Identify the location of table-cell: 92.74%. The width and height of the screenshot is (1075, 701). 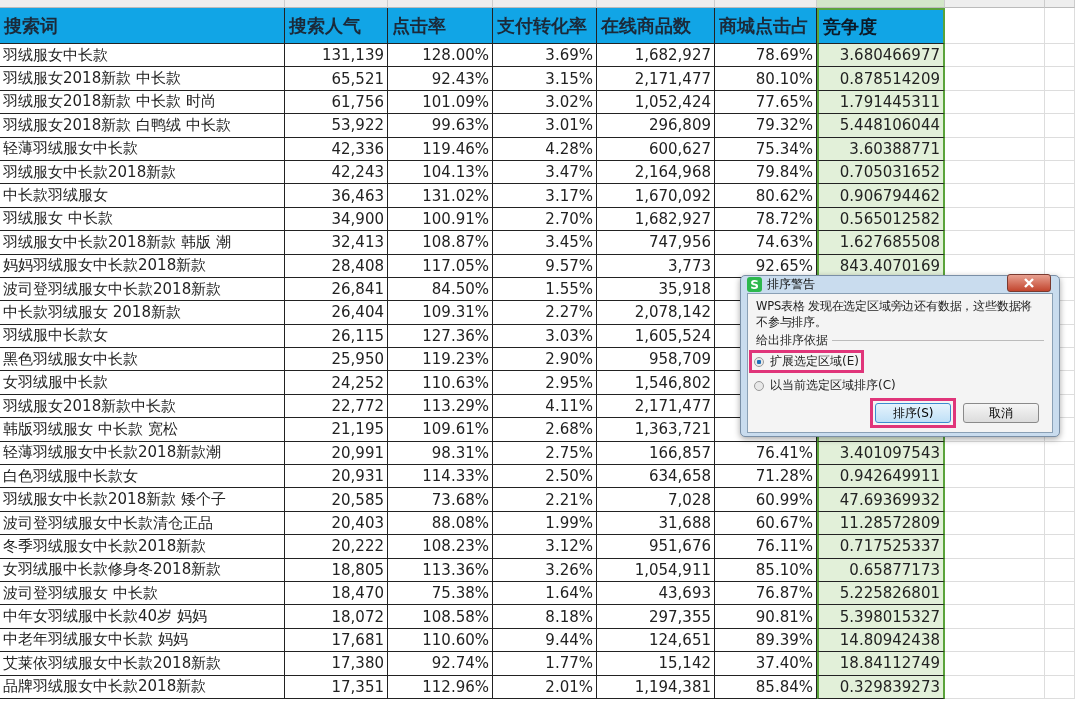
(440, 664).